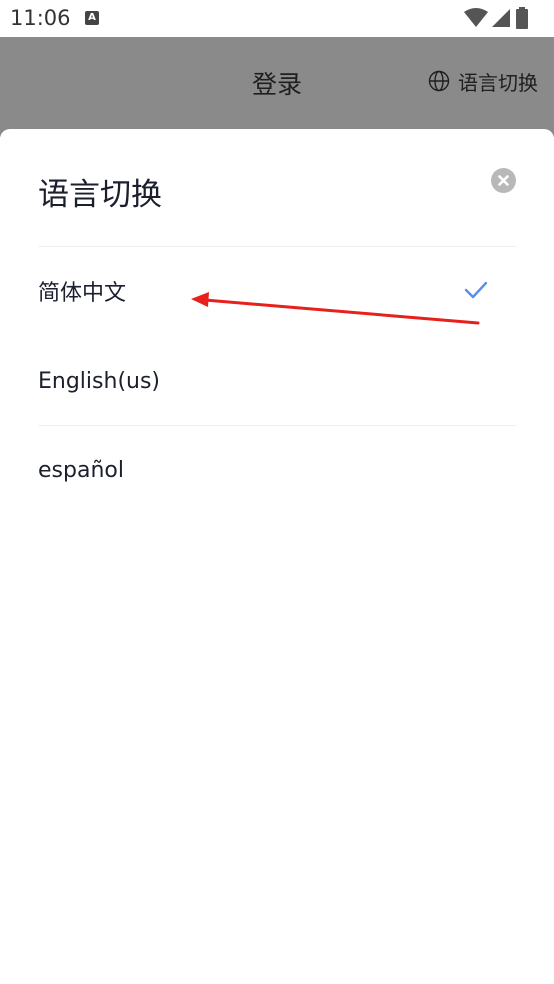 Image resolution: width=554 pixels, height=984 pixels. What do you see at coordinates (277, 381) in the screenshot?
I see `language-option-en: English(us)` at bounding box center [277, 381].